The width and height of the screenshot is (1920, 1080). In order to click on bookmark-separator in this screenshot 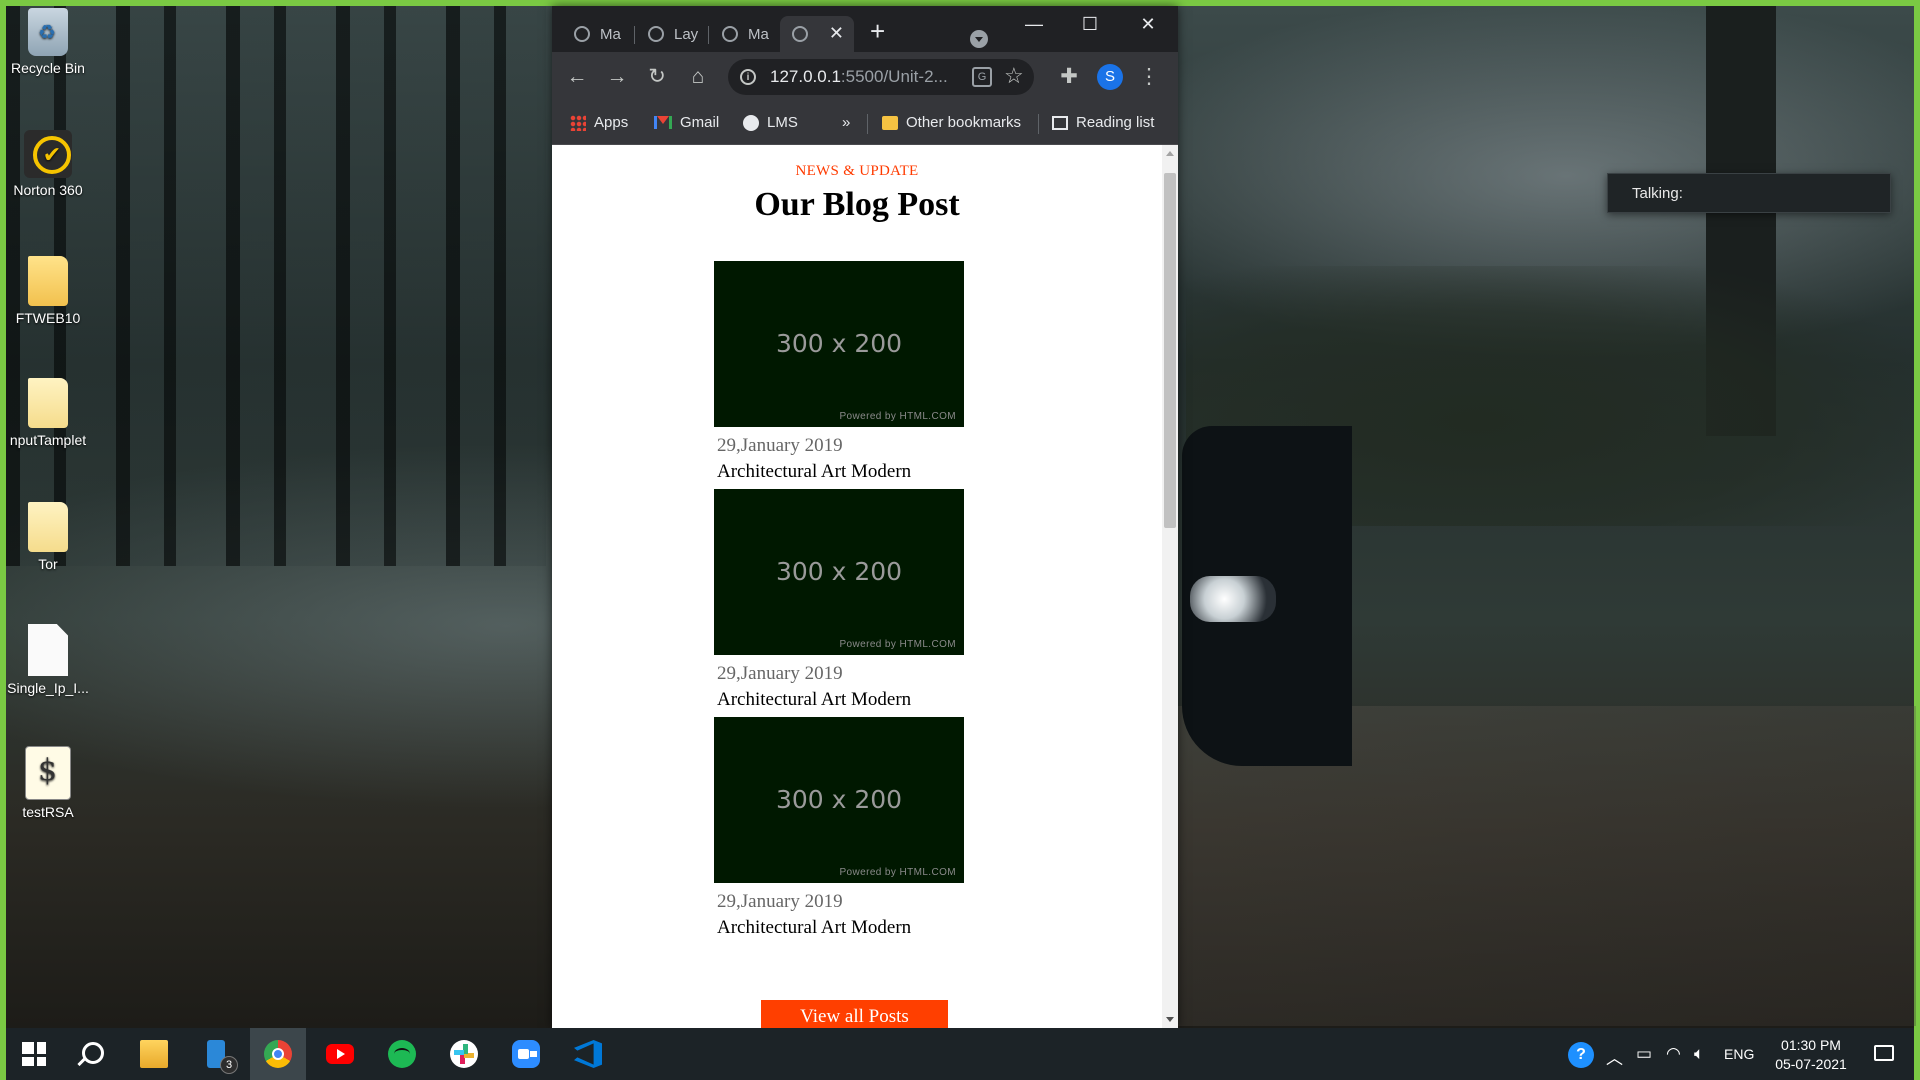, I will do `click(1038, 124)`.